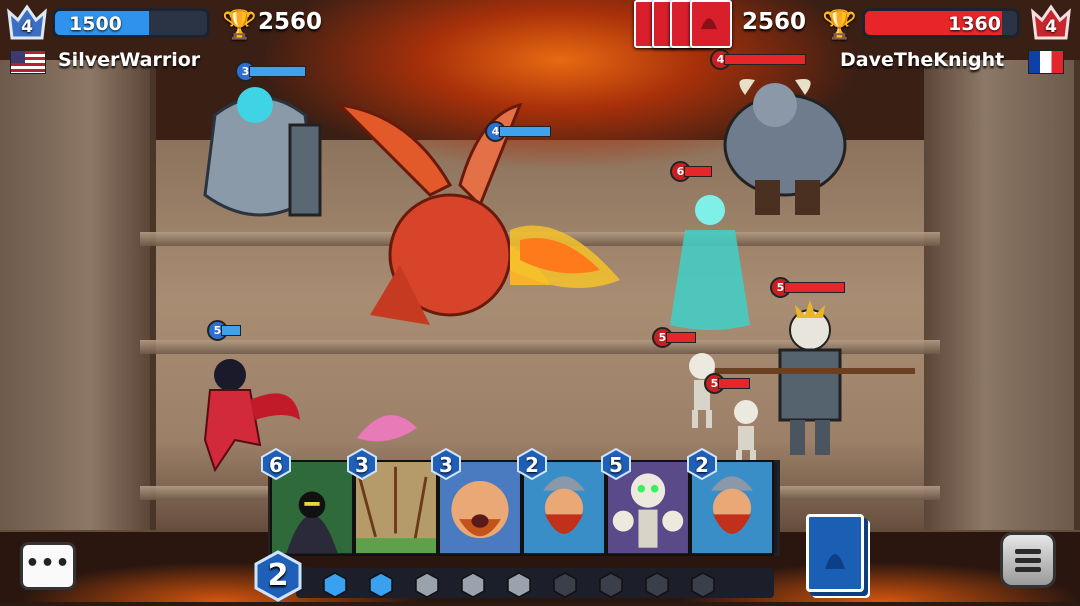  Describe the element at coordinates (711, 24) in the screenshot. I see `opponent-card-back` at that location.